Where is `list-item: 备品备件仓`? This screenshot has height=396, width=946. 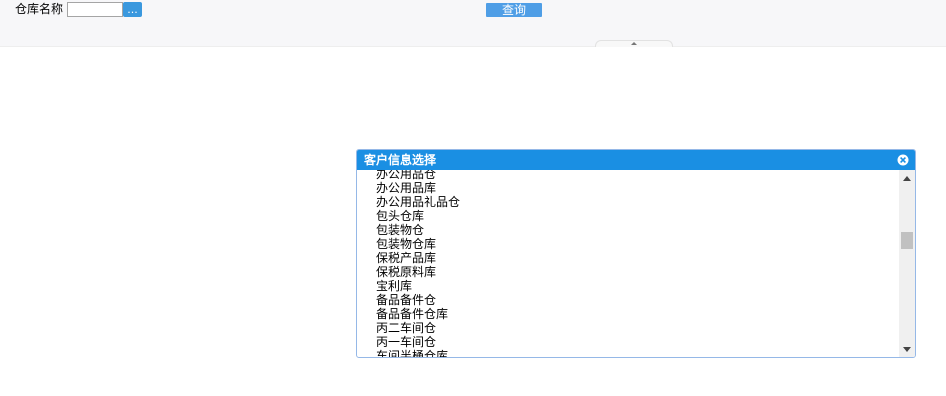
list-item: 备品备件仓 is located at coordinates (418, 300).